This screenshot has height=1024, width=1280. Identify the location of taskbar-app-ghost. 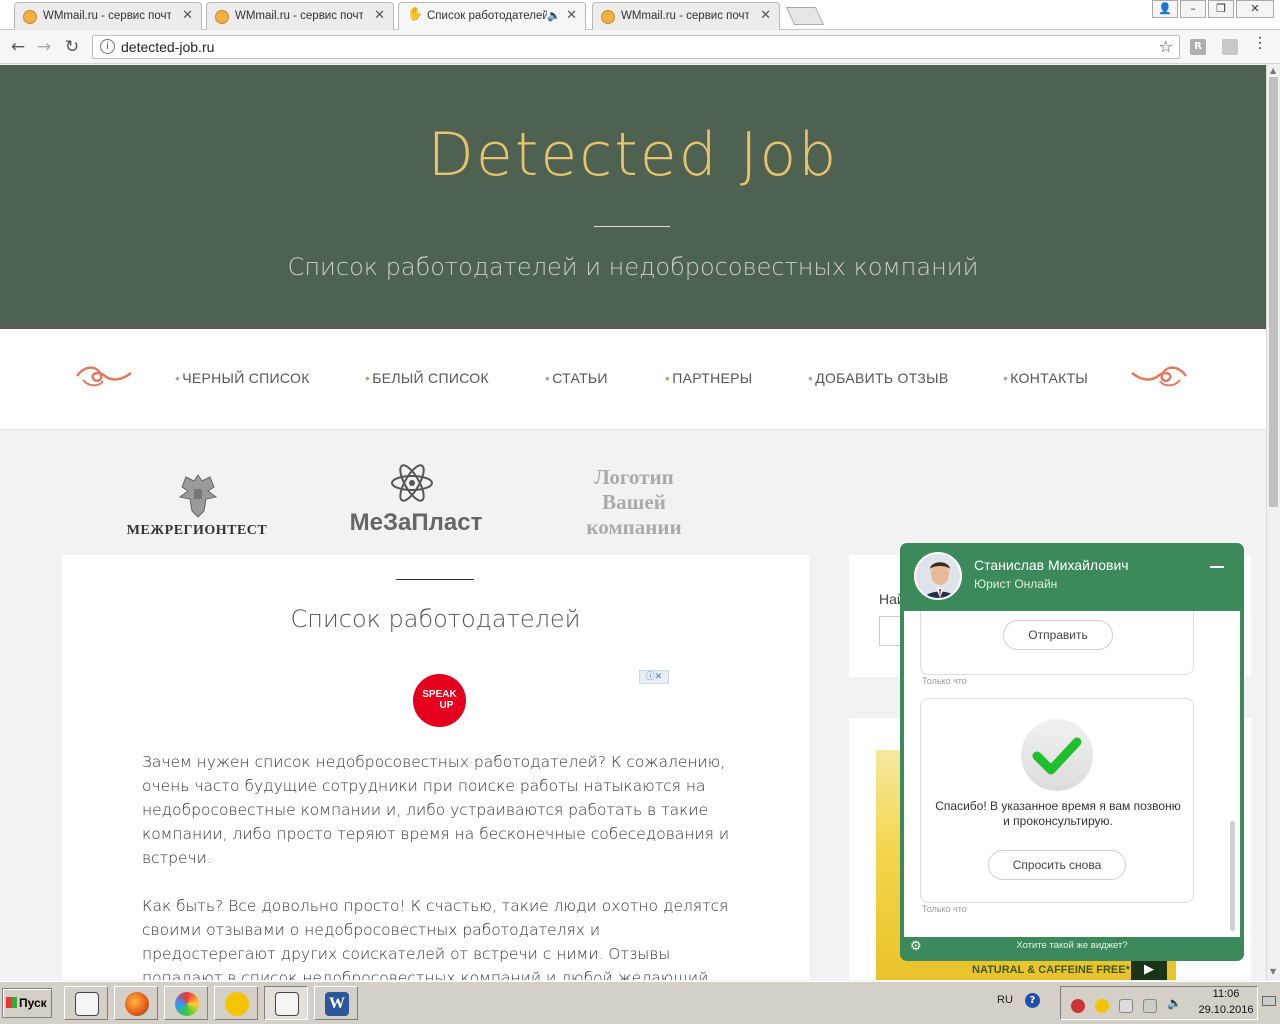
(236, 1003).